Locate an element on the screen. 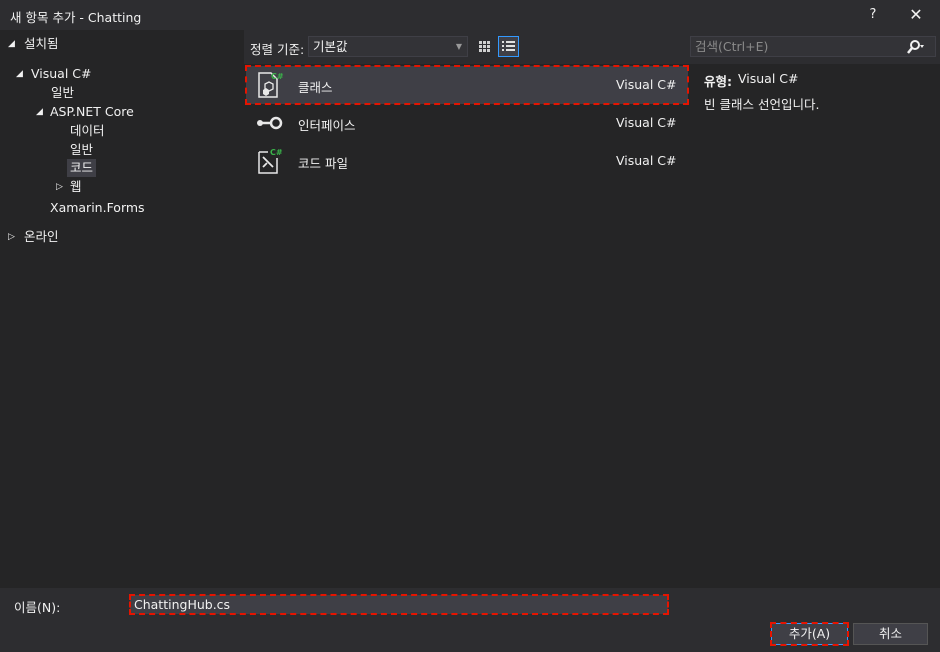 This screenshot has width=940, height=652. tree-item-xamarin-forms: Xamarin.Forms is located at coordinates (97, 208).